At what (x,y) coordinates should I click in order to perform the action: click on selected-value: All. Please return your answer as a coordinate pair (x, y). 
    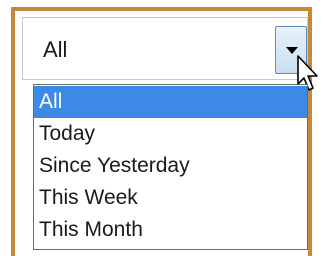
    Looking at the image, I should click on (55, 49).